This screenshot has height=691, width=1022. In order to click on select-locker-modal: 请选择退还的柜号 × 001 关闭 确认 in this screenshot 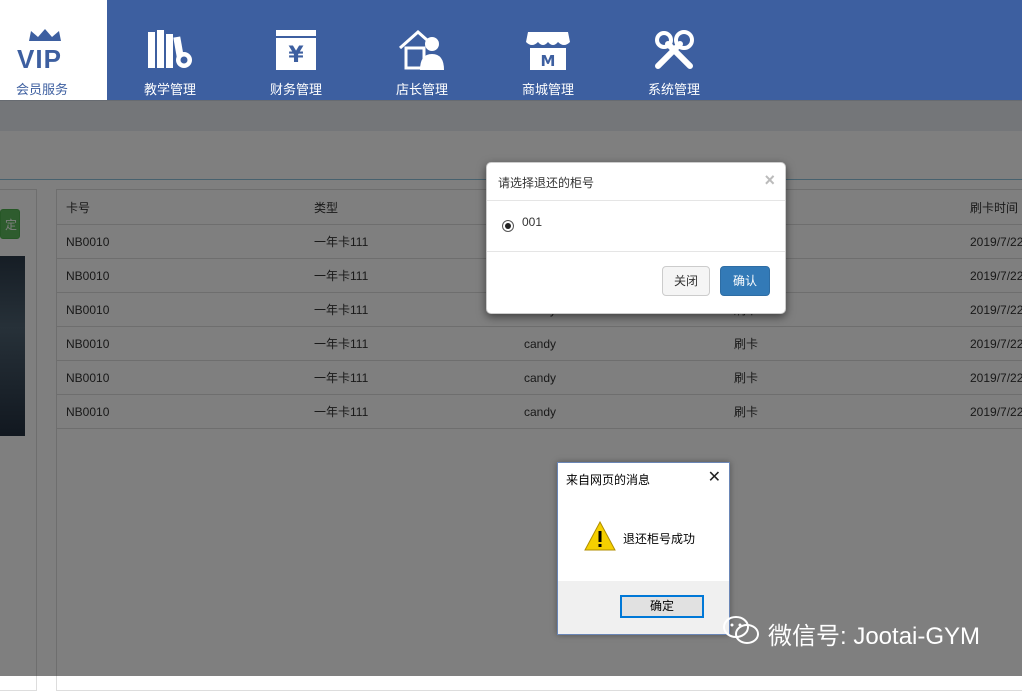, I will do `click(636, 238)`.